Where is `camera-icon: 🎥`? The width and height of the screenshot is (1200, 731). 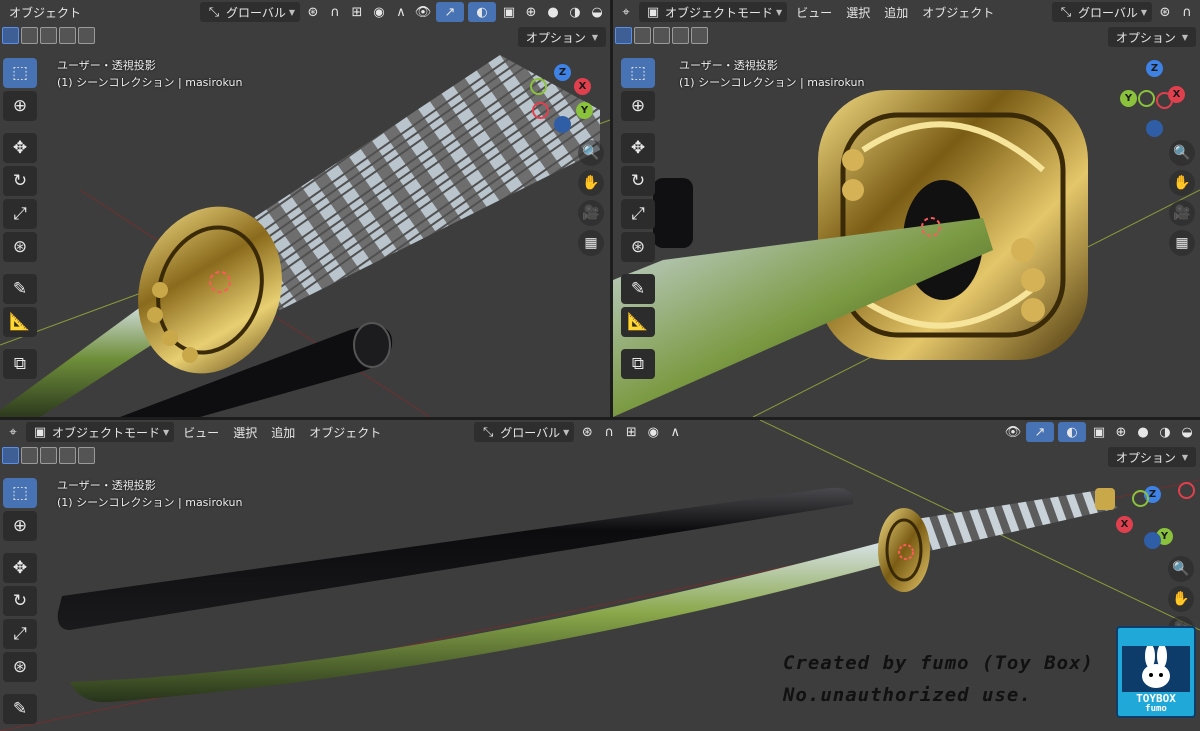
camera-icon: 🎥 is located at coordinates (591, 213).